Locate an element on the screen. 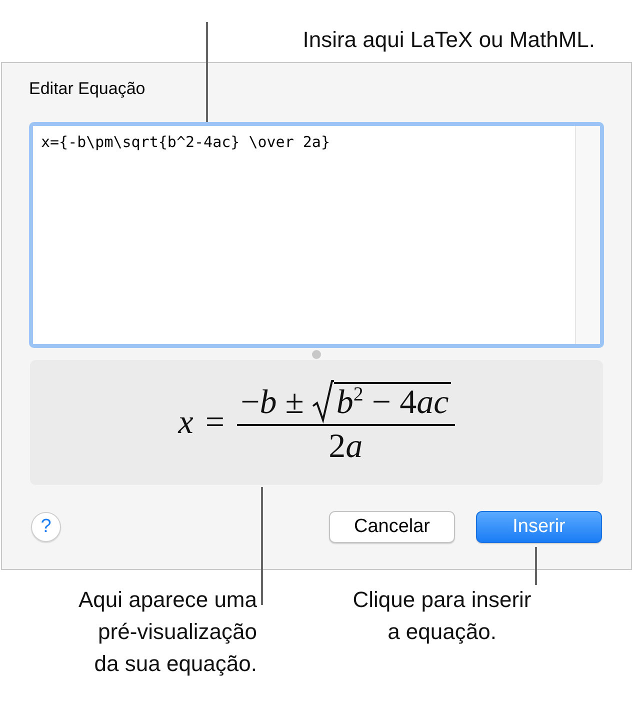  square-root-icon is located at coordinates (323, 402).